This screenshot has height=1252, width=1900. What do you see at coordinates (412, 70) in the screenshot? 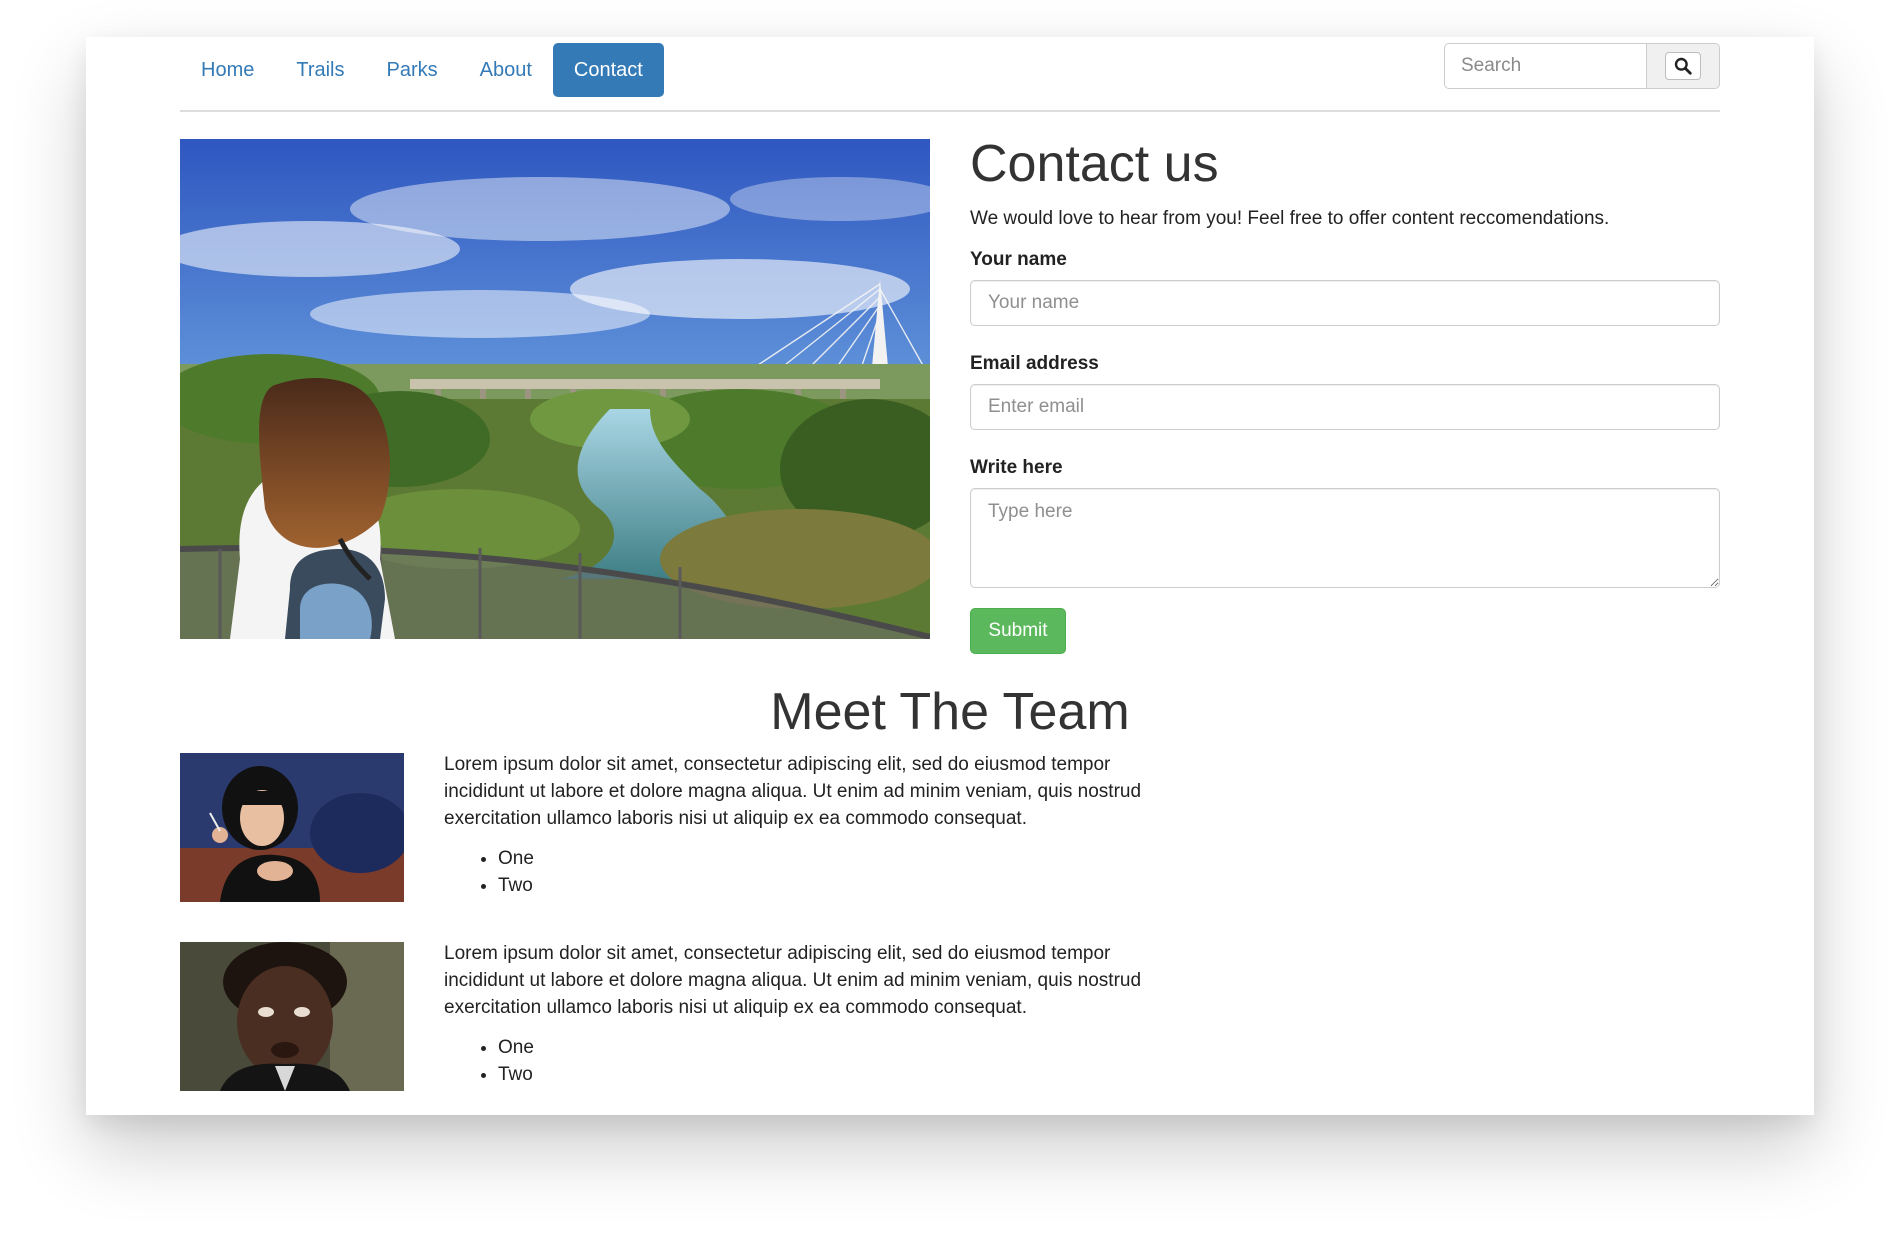
I see `nav-item-parks: Parks` at bounding box center [412, 70].